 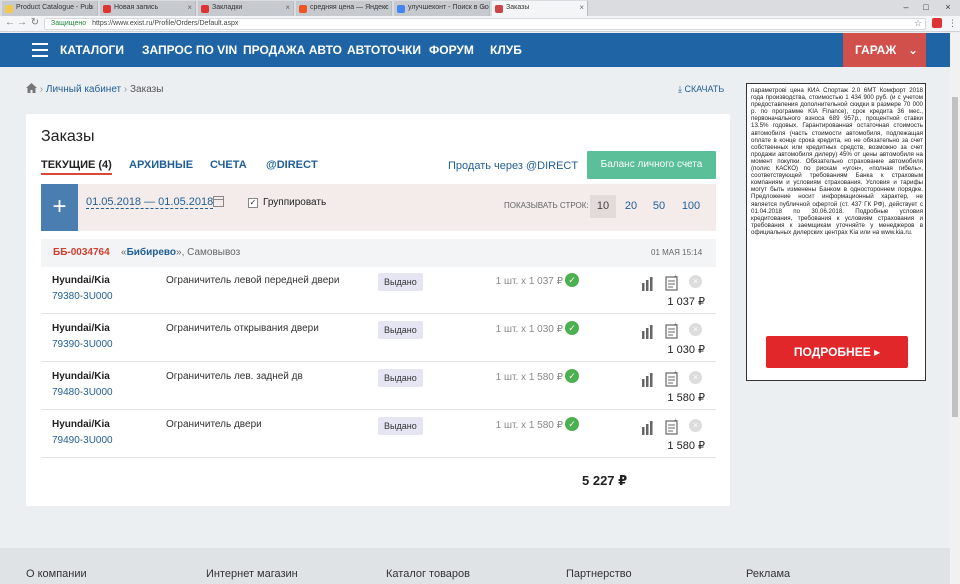 I want to click on group-checkbox: ✓, so click(x=253, y=203).